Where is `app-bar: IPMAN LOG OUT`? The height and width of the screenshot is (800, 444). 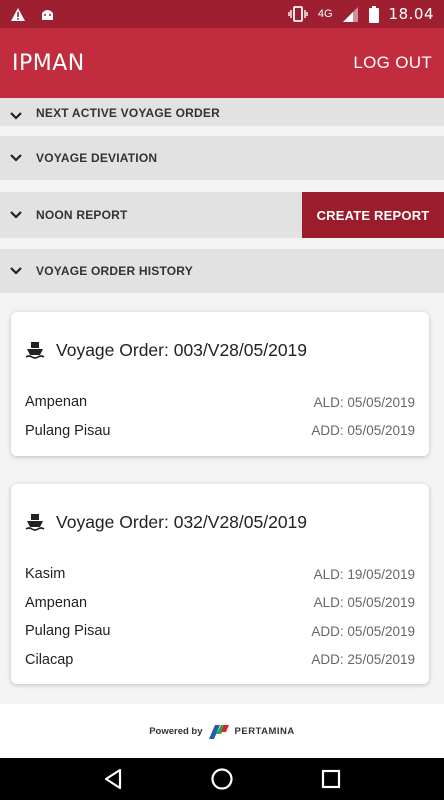 app-bar: IPMAN LOG OUT is located at coordinates (222, 63).